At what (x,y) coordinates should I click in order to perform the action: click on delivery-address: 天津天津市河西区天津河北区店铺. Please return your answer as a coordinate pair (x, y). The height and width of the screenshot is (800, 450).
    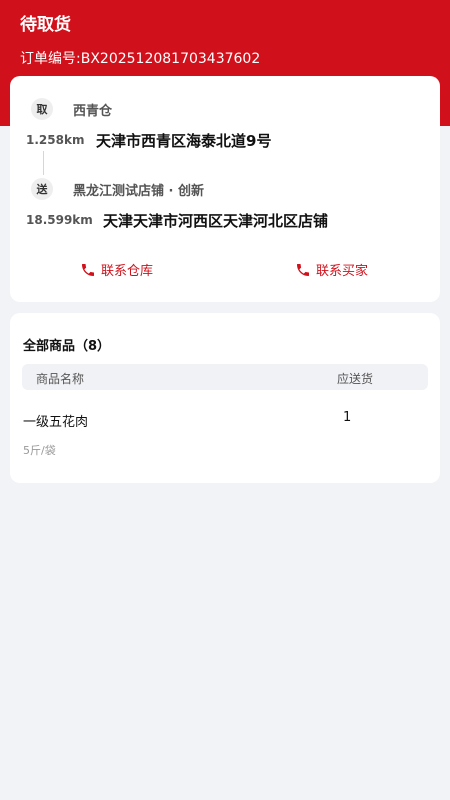
    Looking at the image, I should click on (216, 221).